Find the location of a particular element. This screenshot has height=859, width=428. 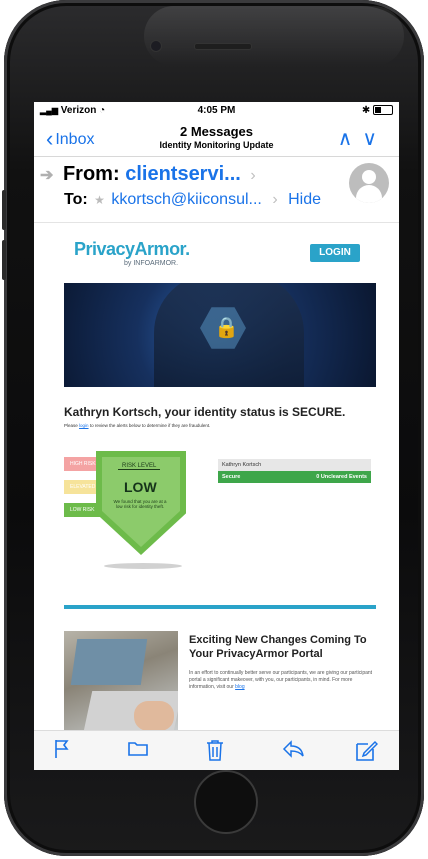

typing-hand is located at coordinates (154, 716).